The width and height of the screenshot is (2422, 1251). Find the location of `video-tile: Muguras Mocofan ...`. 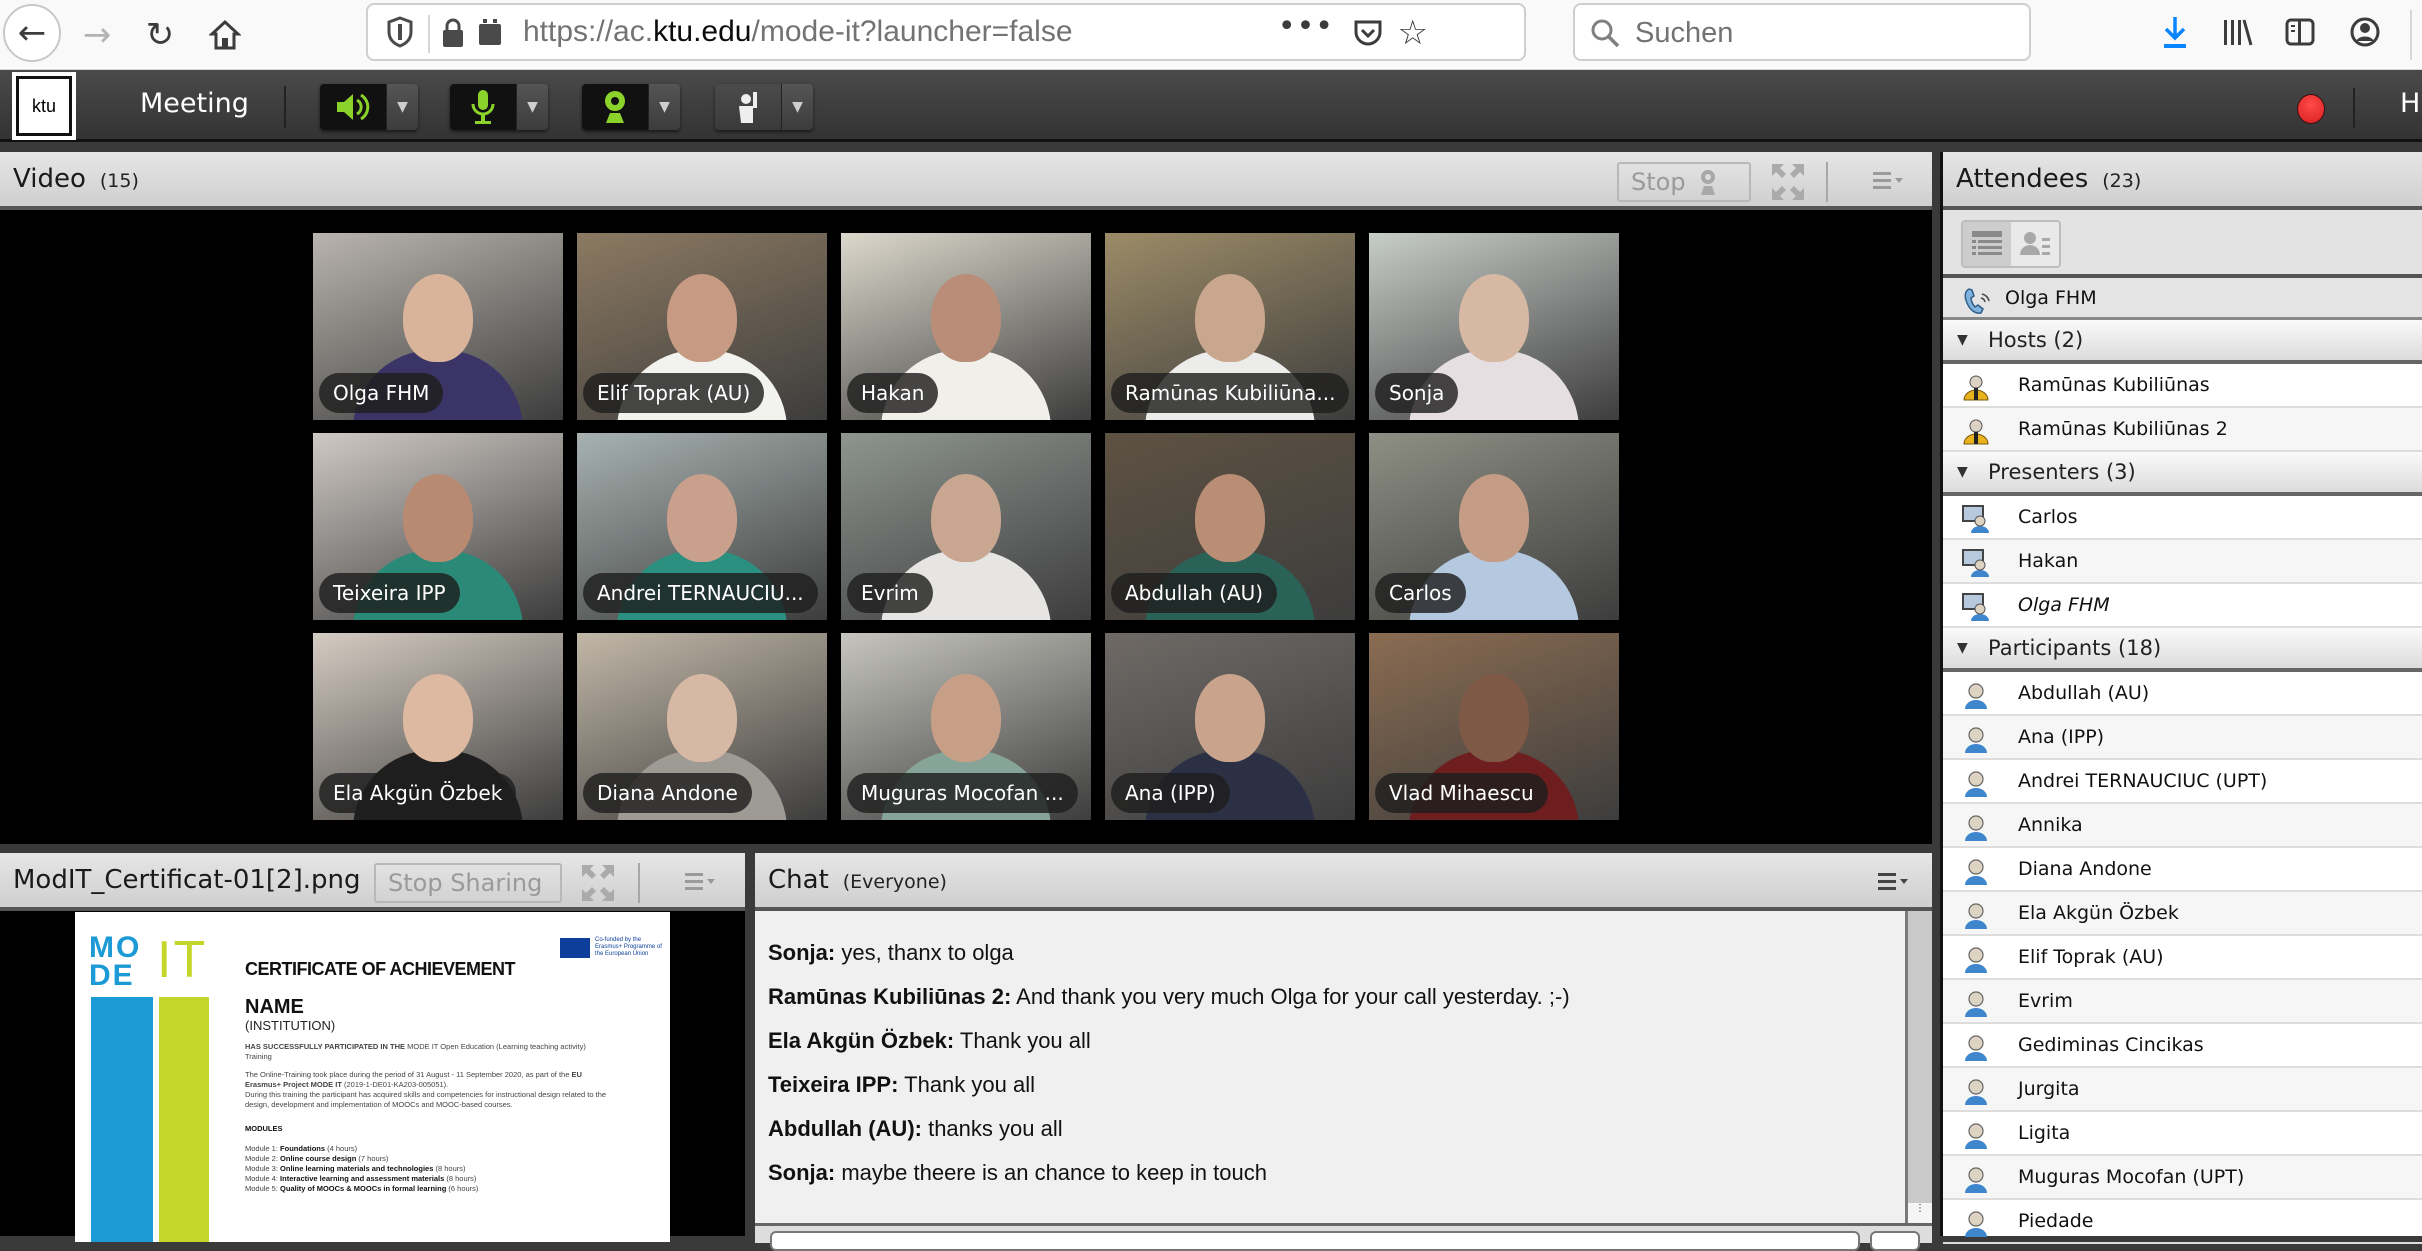

video-tile: Muguras Mocofan ... is located at coordinates (966, 726).